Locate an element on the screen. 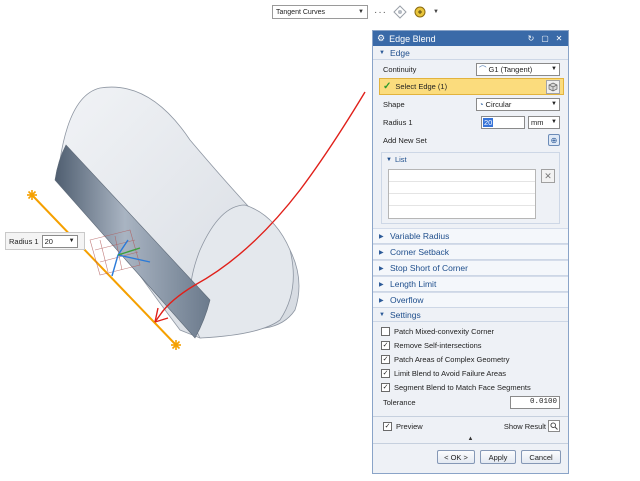  edge-end-marker is located at coordinates (176, 345).